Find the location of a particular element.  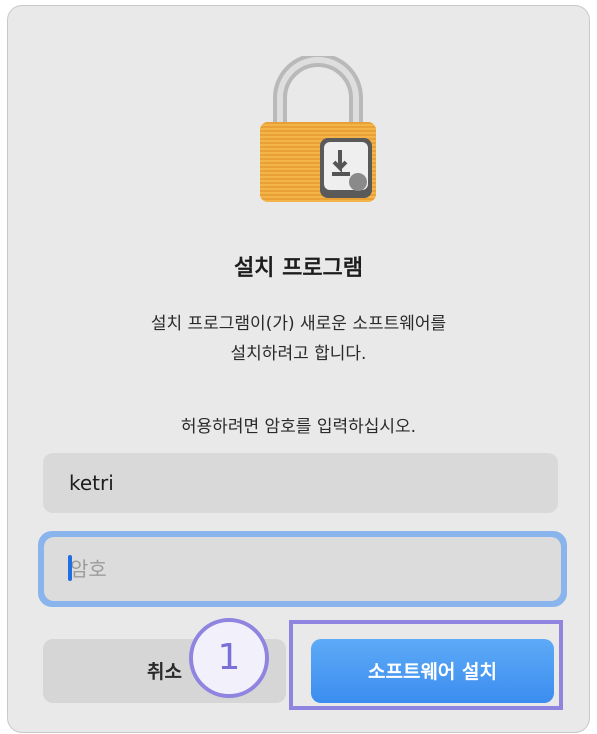

password-prompt: 허용하려면 암호를 입력하십시오. is located at coordinates (298, 427).